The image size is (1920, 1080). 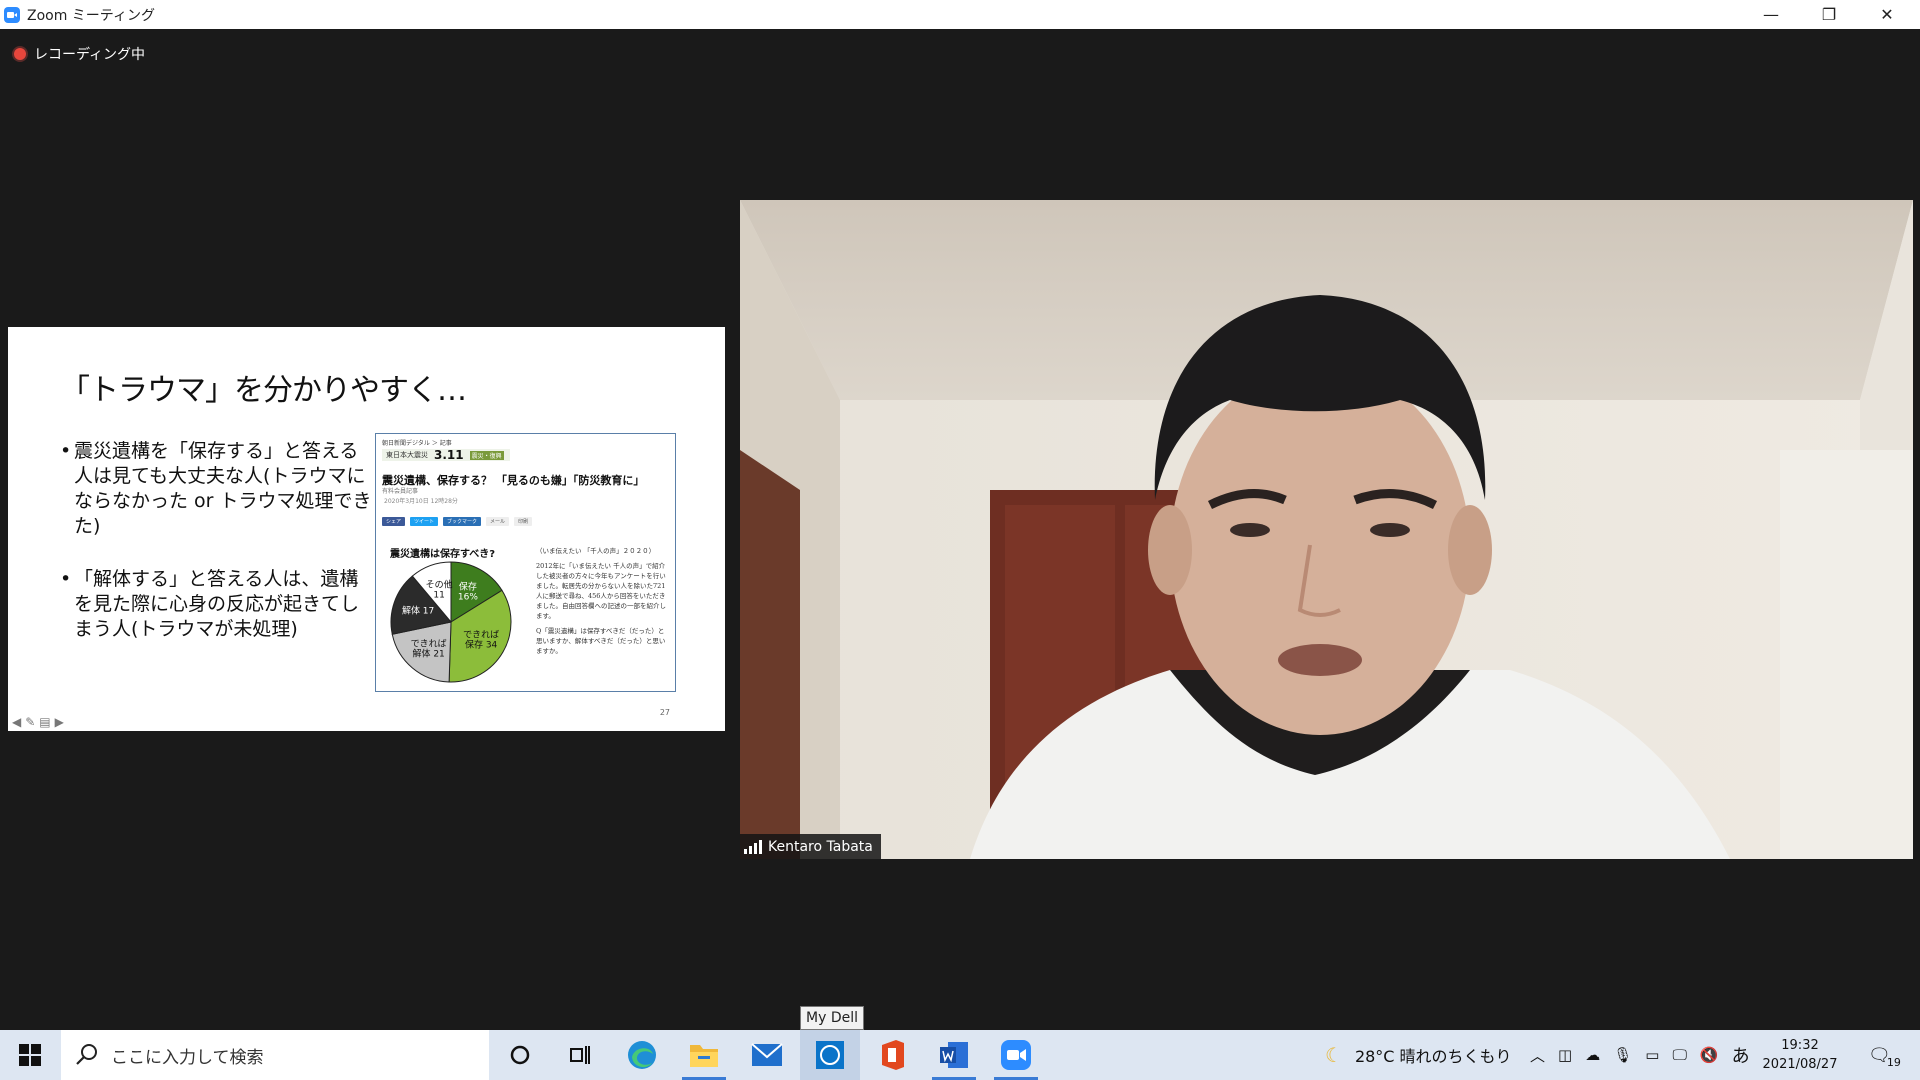 What do you see at coordinates (90, 55) in the screenshot?
I see `recording-label: レコーディング中` at bounding box center [90, 55].